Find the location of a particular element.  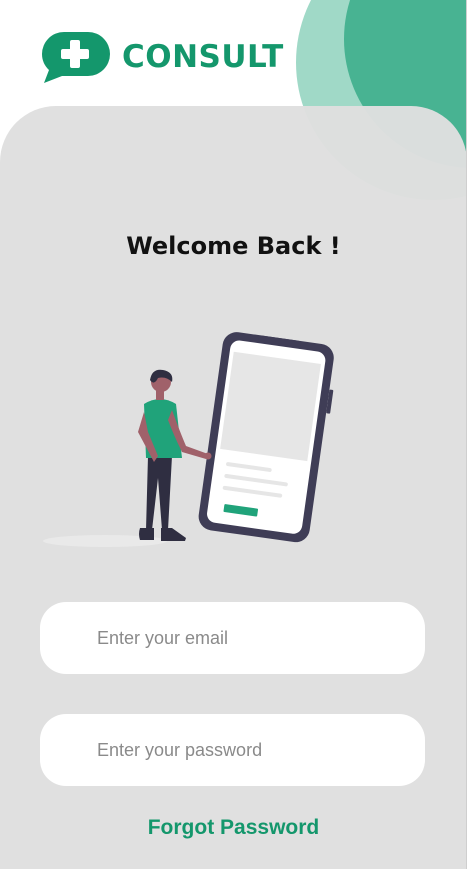

forgot-password-link: Forgot Password is located at coordinates (233, 828).